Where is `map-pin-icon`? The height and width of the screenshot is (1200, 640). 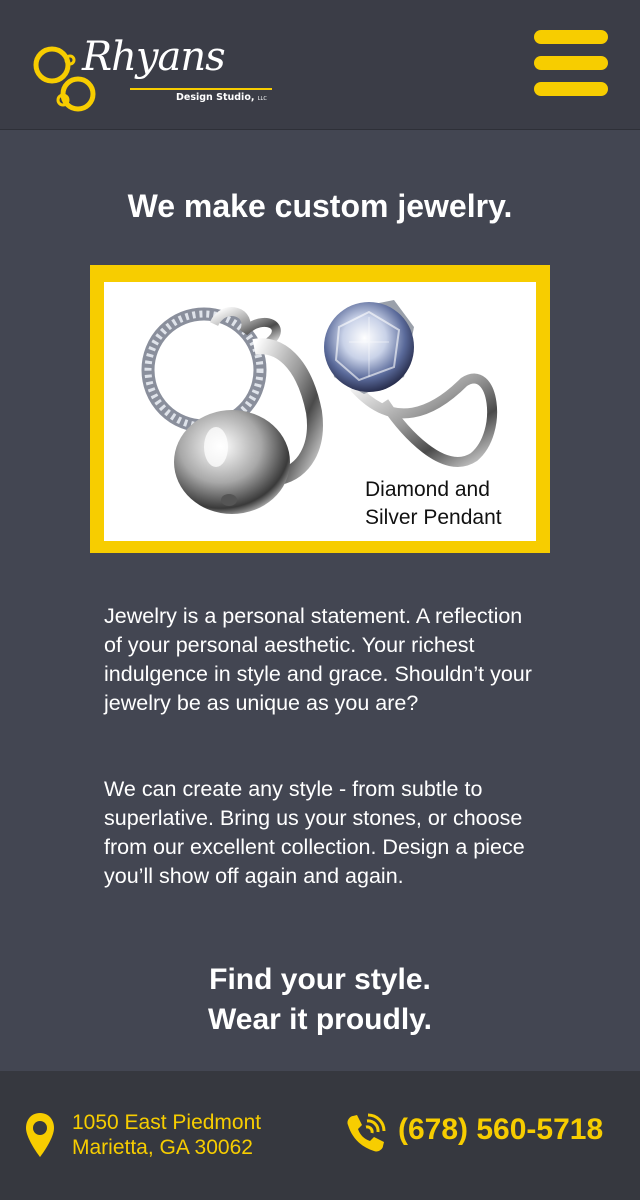 map-pin-icon is located at coordinates (40, 1137).